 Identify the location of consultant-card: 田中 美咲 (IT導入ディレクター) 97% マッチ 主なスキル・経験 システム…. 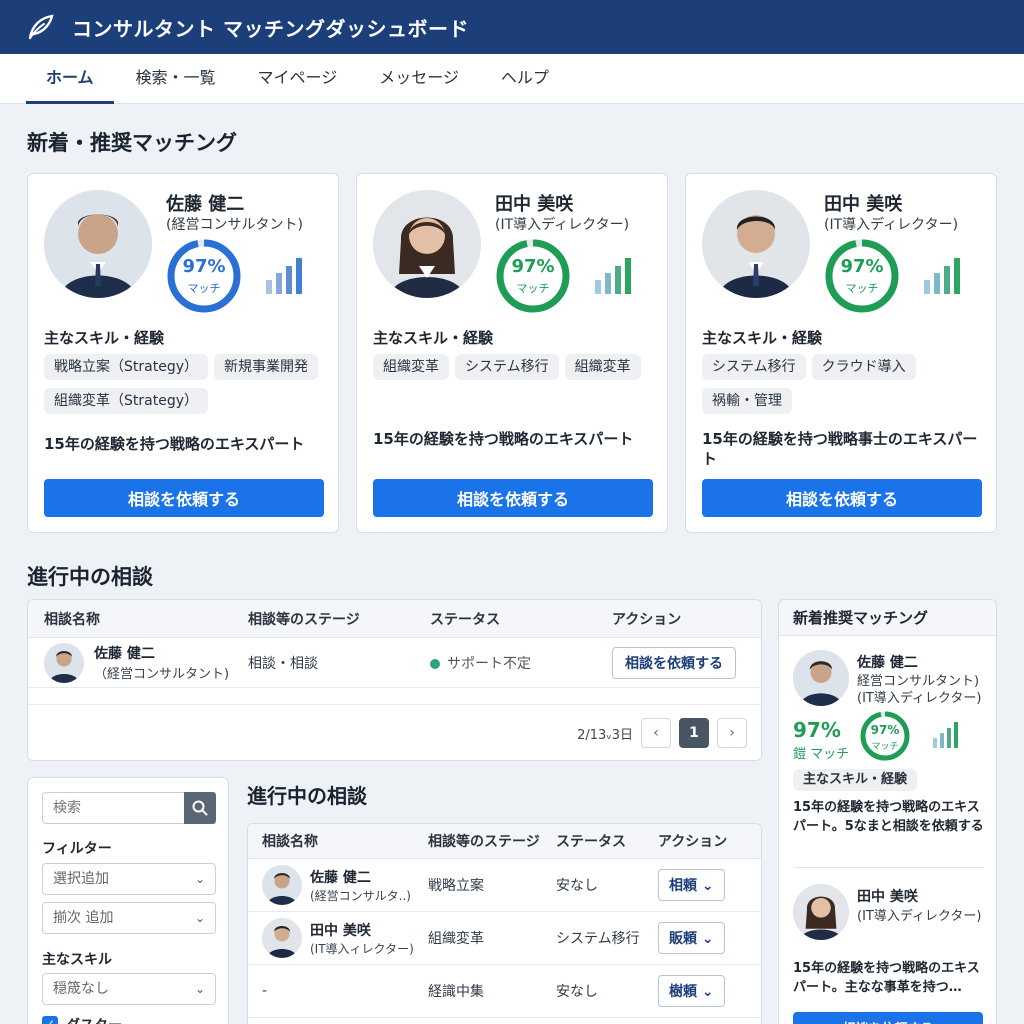
(841, 353).